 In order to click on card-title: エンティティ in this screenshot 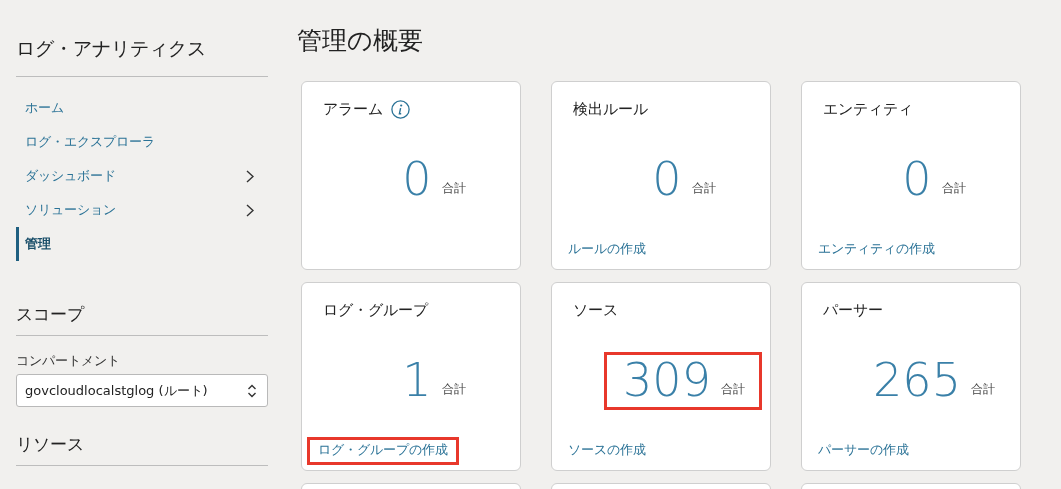, I will do `click(868, 109)`.